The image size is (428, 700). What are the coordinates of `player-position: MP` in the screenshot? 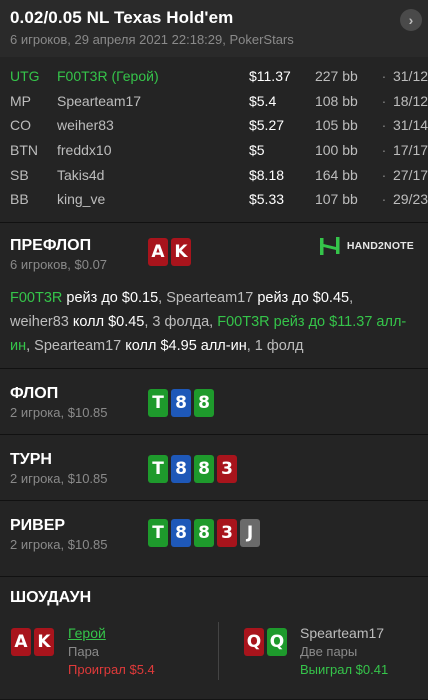 It's located at (20, 100).